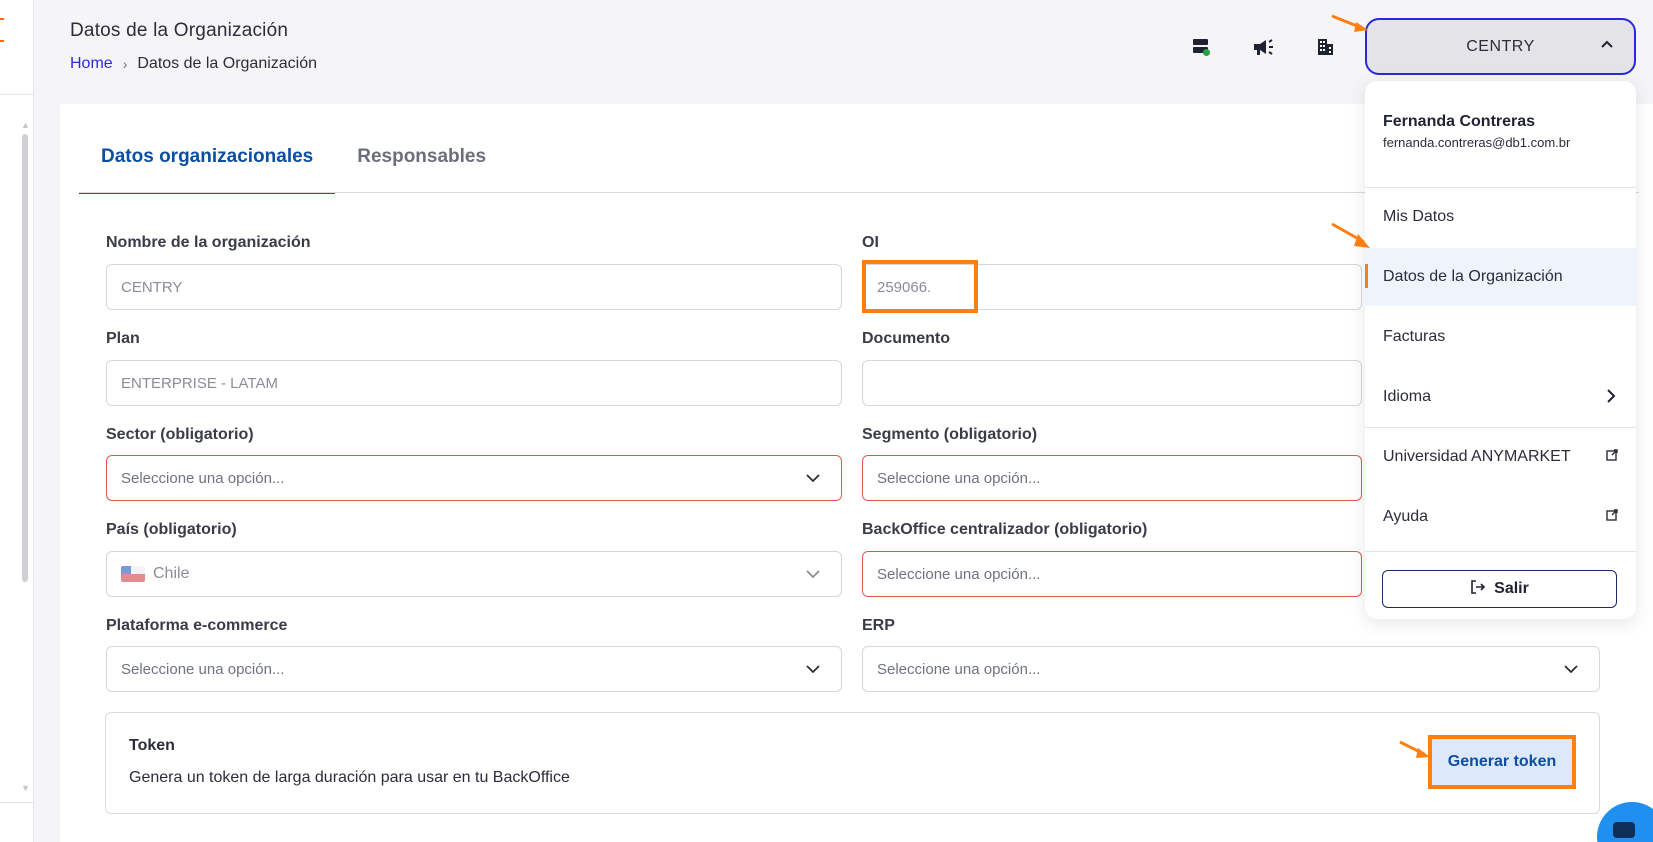 The image size is (1653, 842). What do you see at coordinates (91, 64) in the screenshot?
I see `breadcrumb-home-link: Home` at bounding box center [91, 64].